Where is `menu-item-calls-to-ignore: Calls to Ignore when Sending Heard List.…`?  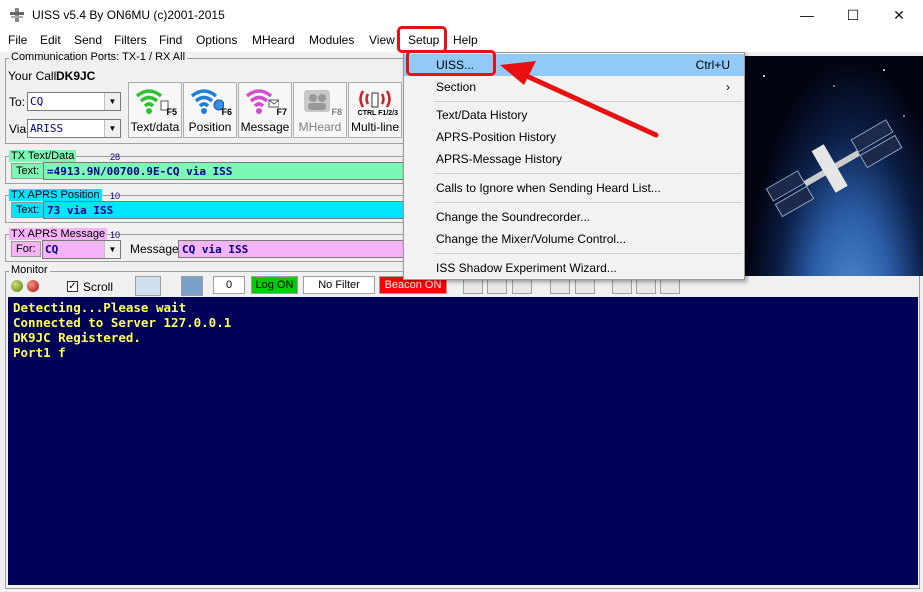 menu-item-calls-to-ignore: Calls to Ignore when Sending Heard List.… is located at coordinates (574, 188).